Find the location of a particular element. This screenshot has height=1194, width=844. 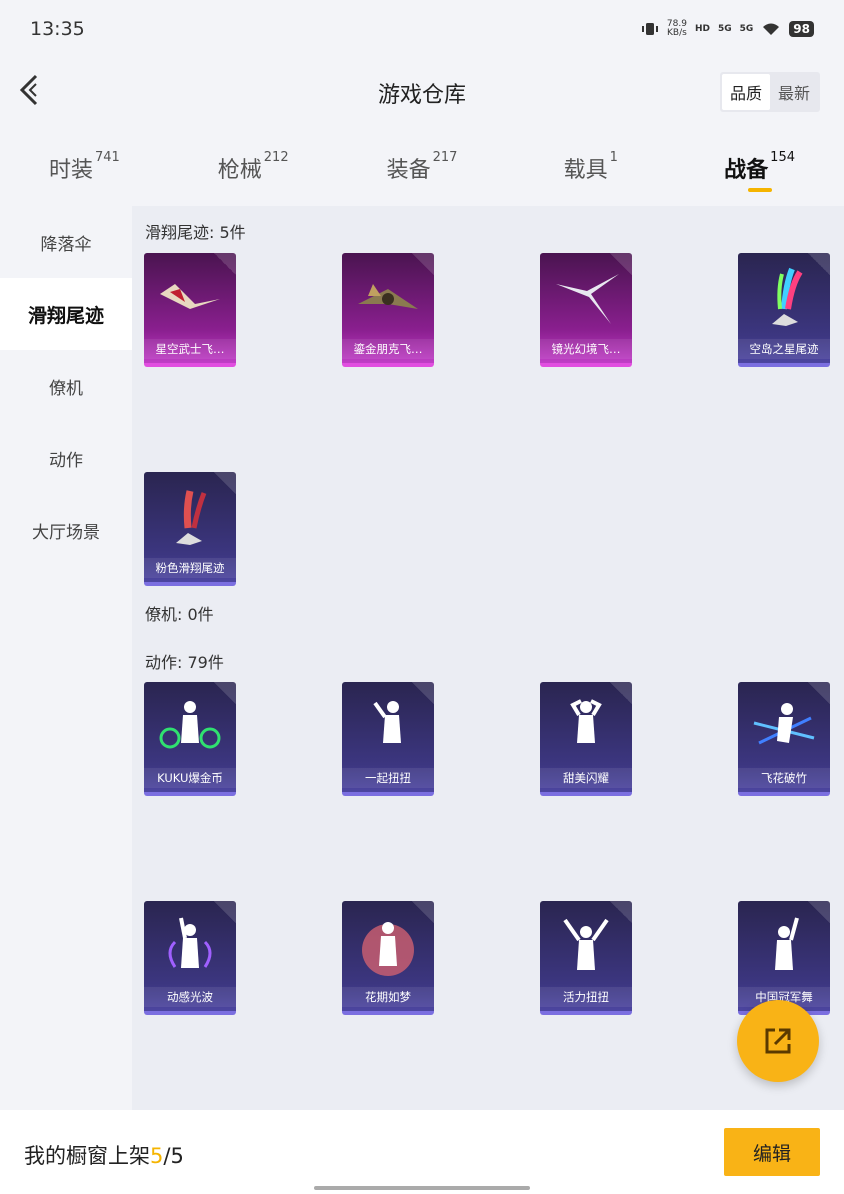

sidebar-item-action: 动作 is located at coordinates (66, 458).